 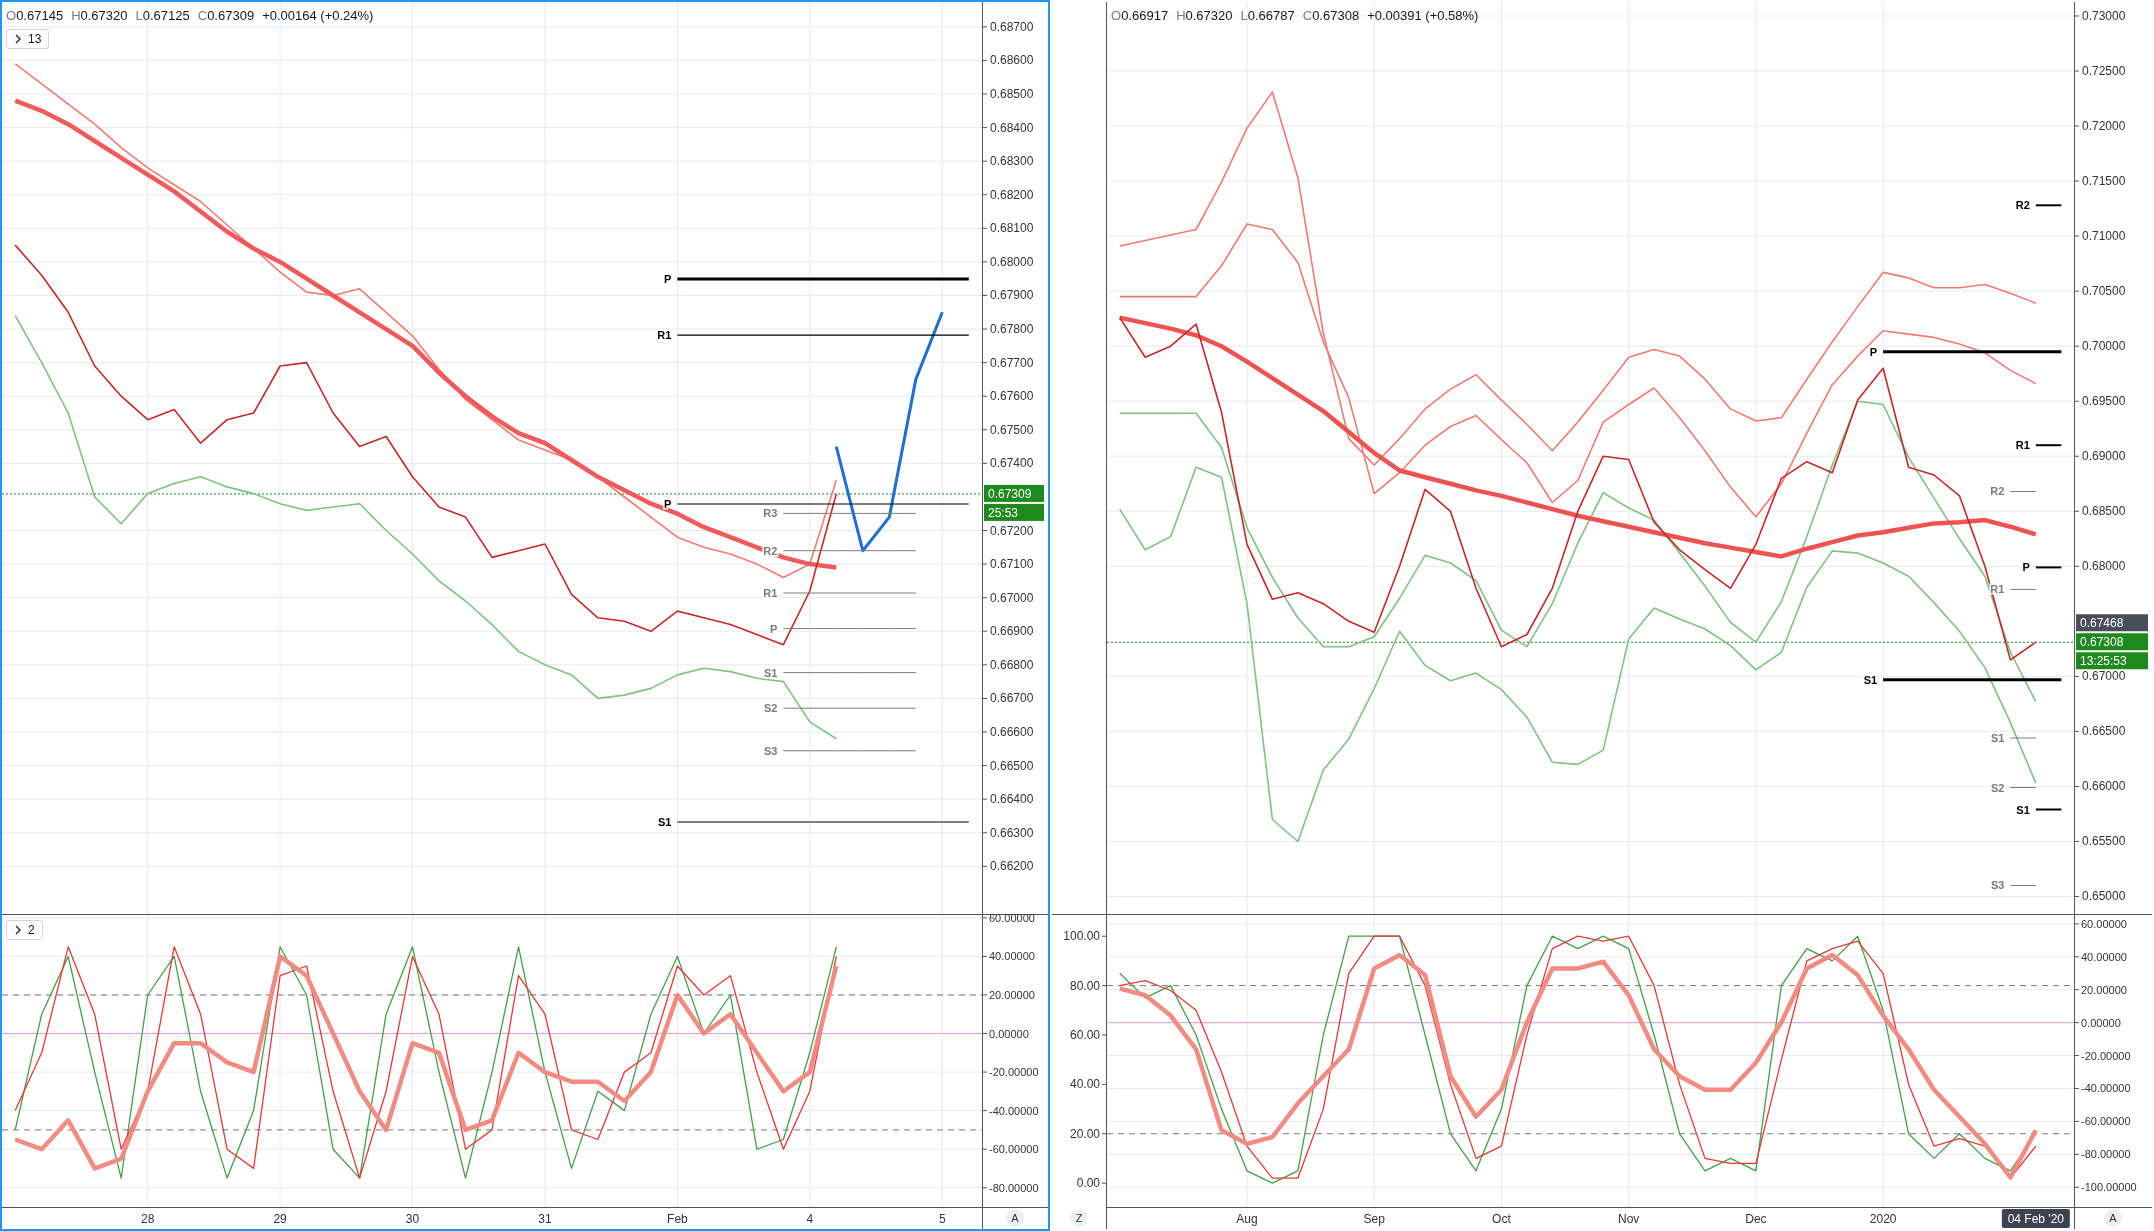 I want to click on price-axis-label: 0.68700, so click(x=1012, y=26).